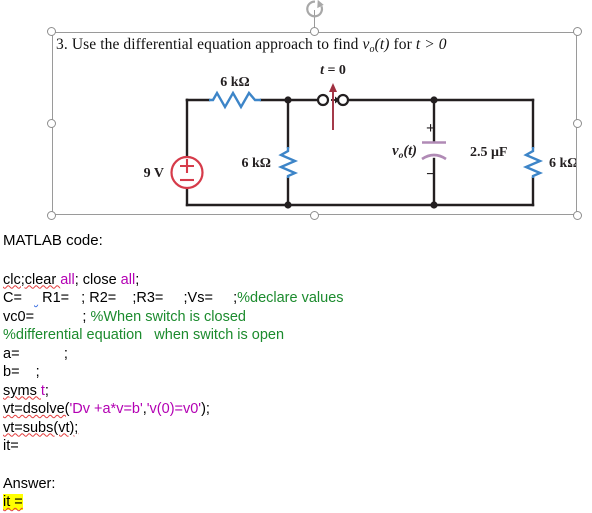  What do you see at coordinates (173, 298) in the screenshot?
I see `line-values: C= R1= ; R2= ;R3= ;Vs= ;%declare values` at bounding box center [173, 298].